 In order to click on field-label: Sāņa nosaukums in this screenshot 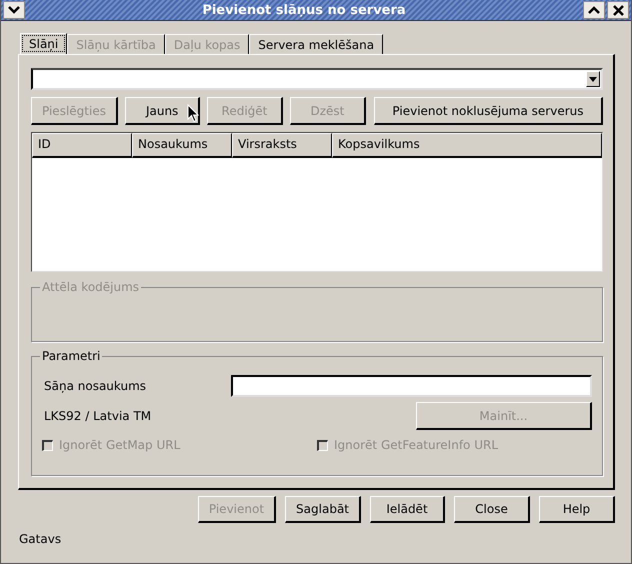, I will do `click(94, 386)`.